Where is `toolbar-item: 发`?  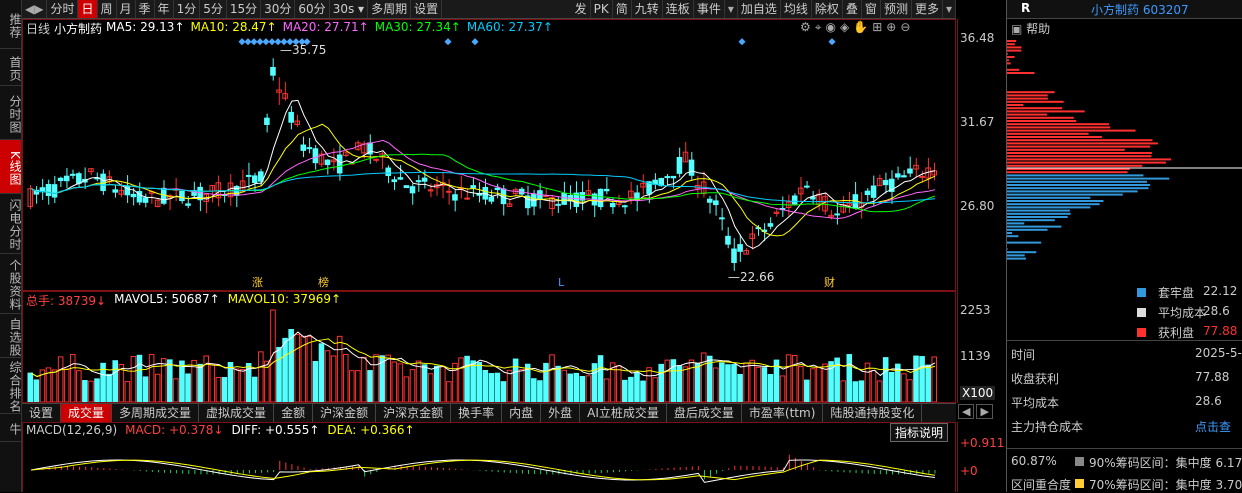 toolbar-item: 发 is located at coordinates (581, 9).